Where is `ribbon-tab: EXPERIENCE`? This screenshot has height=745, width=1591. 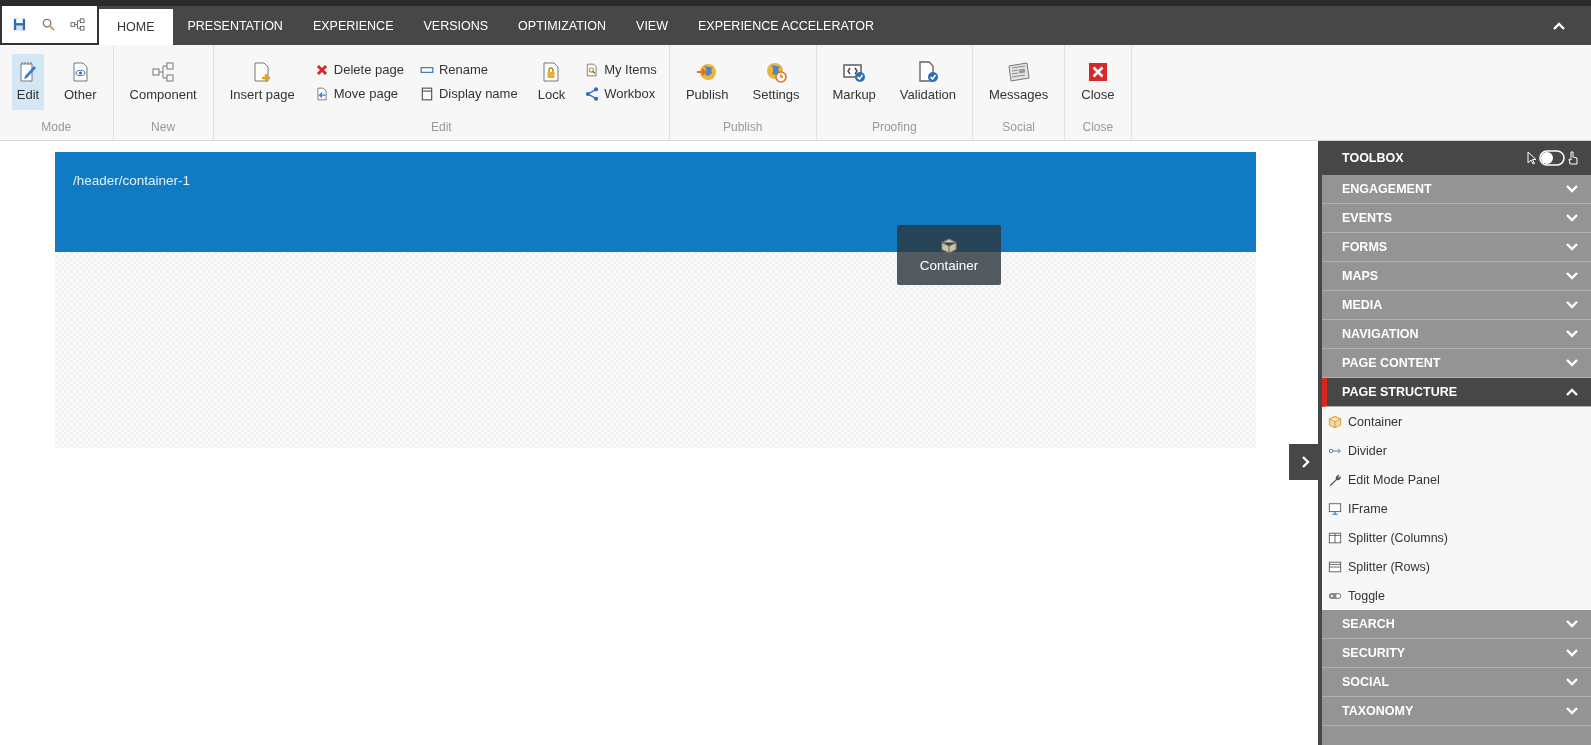 ribbon-tab: EXPERIENCE is located at coordinates (353, 25).